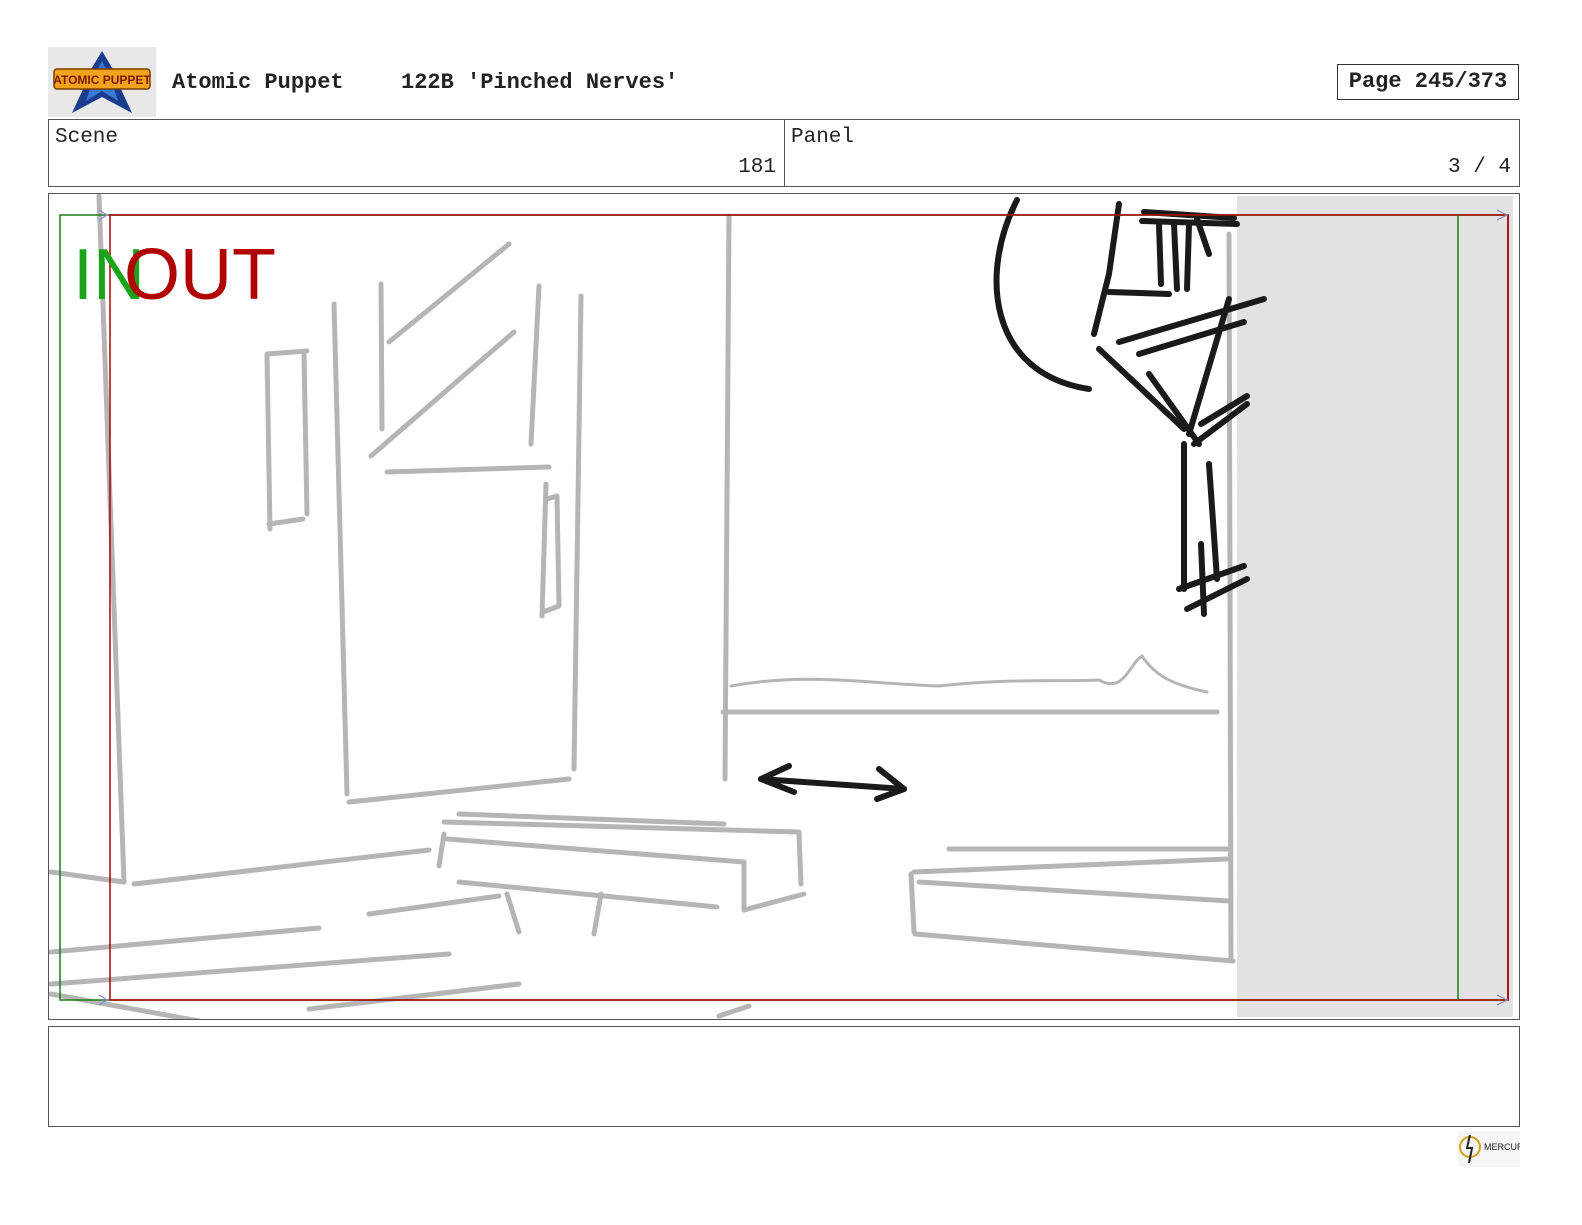 This screenshot has height=1225, width=1582. I want to click on scene-box: Scene 181, so click(416, 153).